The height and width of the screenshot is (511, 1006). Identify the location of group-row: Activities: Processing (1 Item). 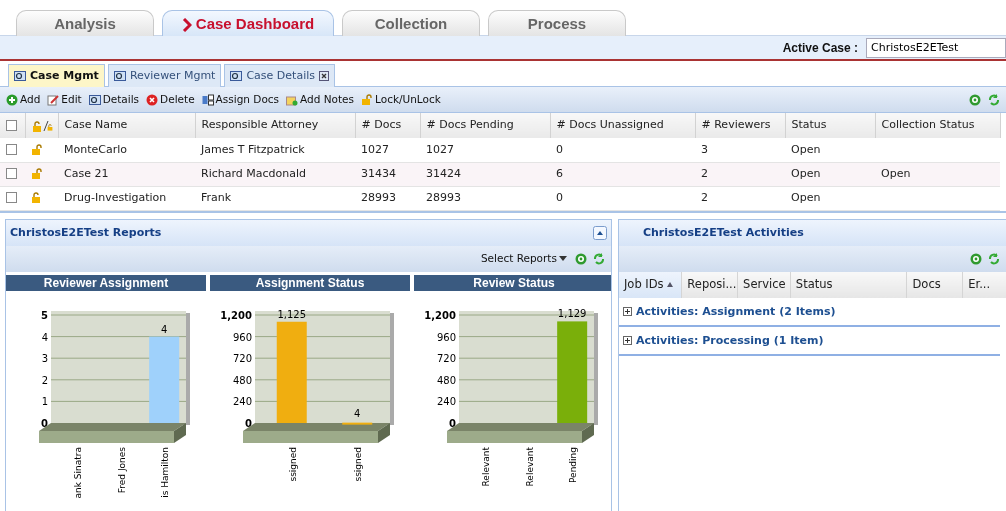
(809, 341).